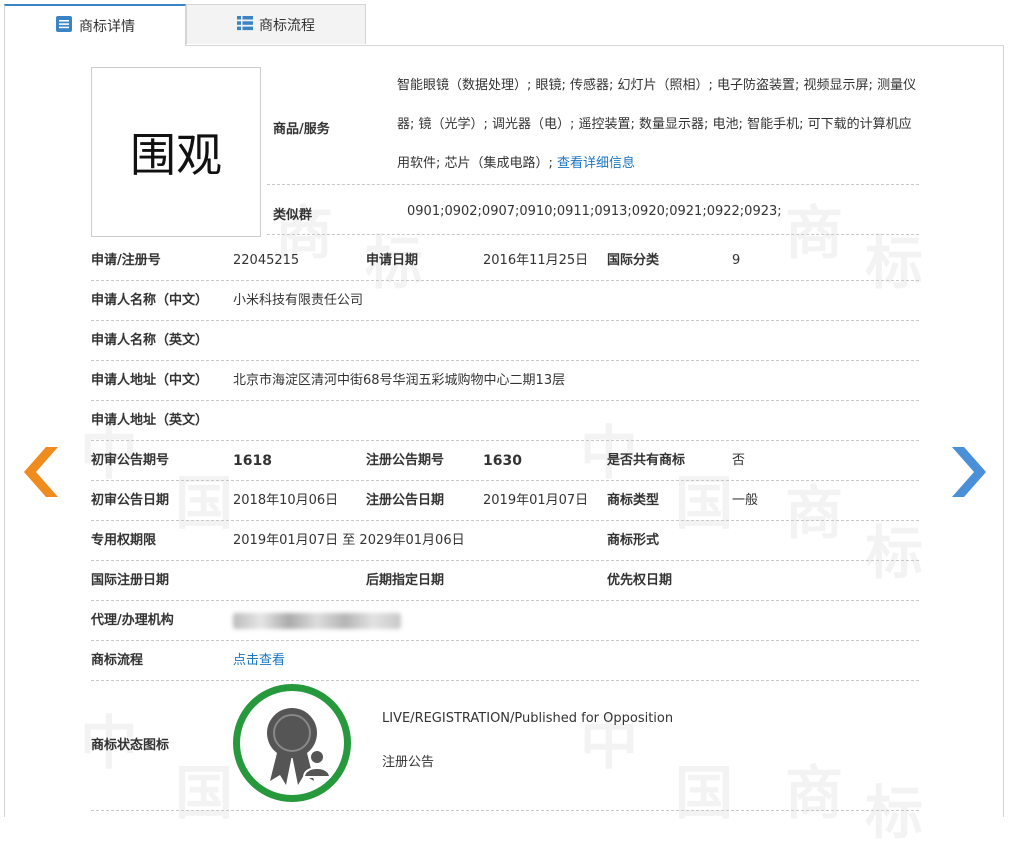 The width and height of the screenshot is (1013, 850). Describe the element at coordinates (130, 460) in the screenshot. I see `prelim-pub-no-label: 初审公告期号` at that location.